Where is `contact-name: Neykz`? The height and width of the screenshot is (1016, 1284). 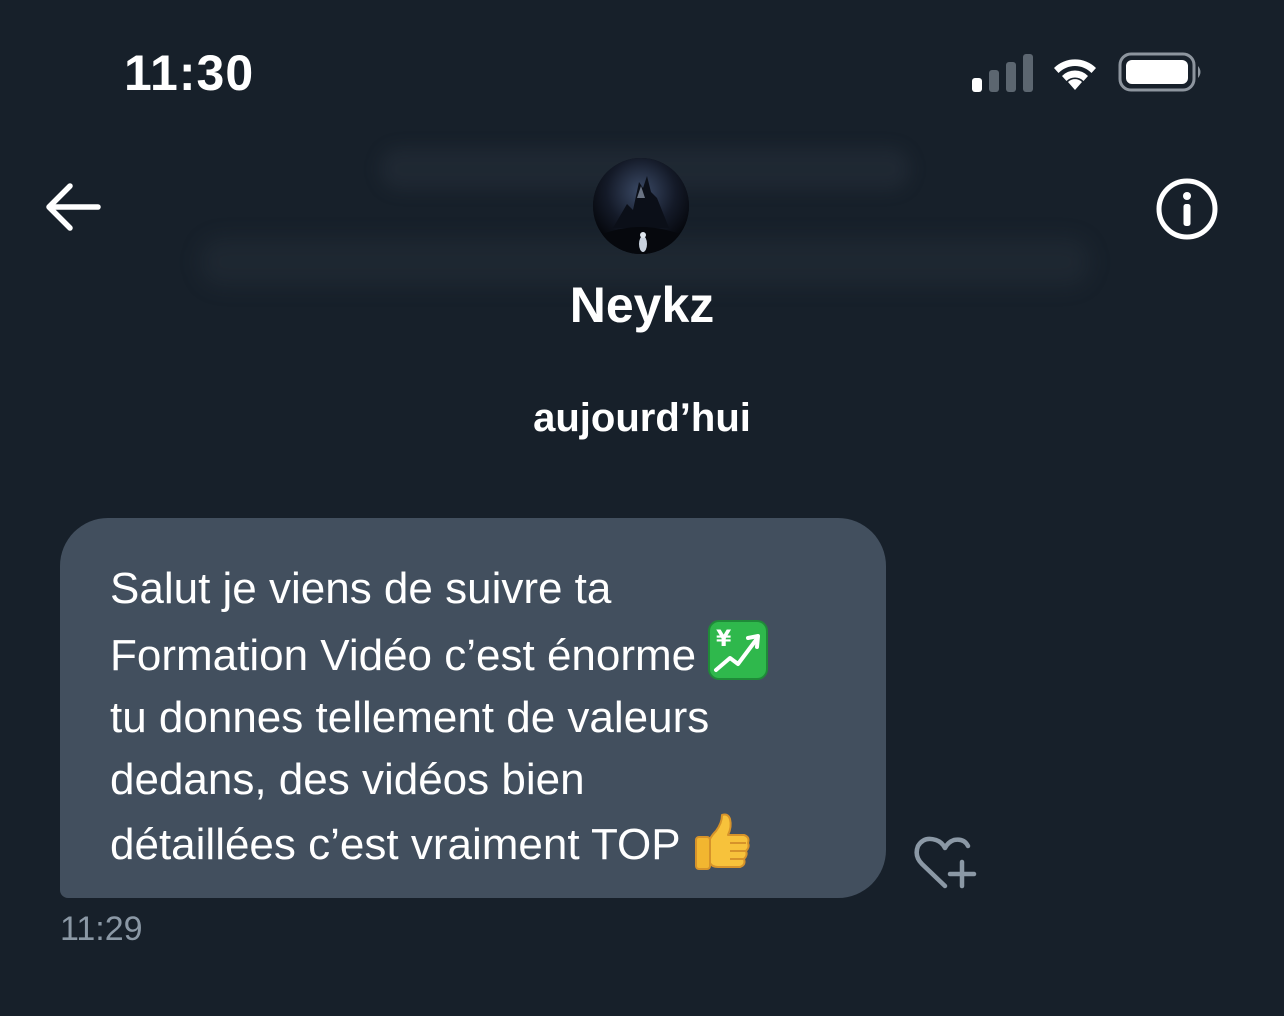
contact-name: Neykz is located at coordinates (642, 305).